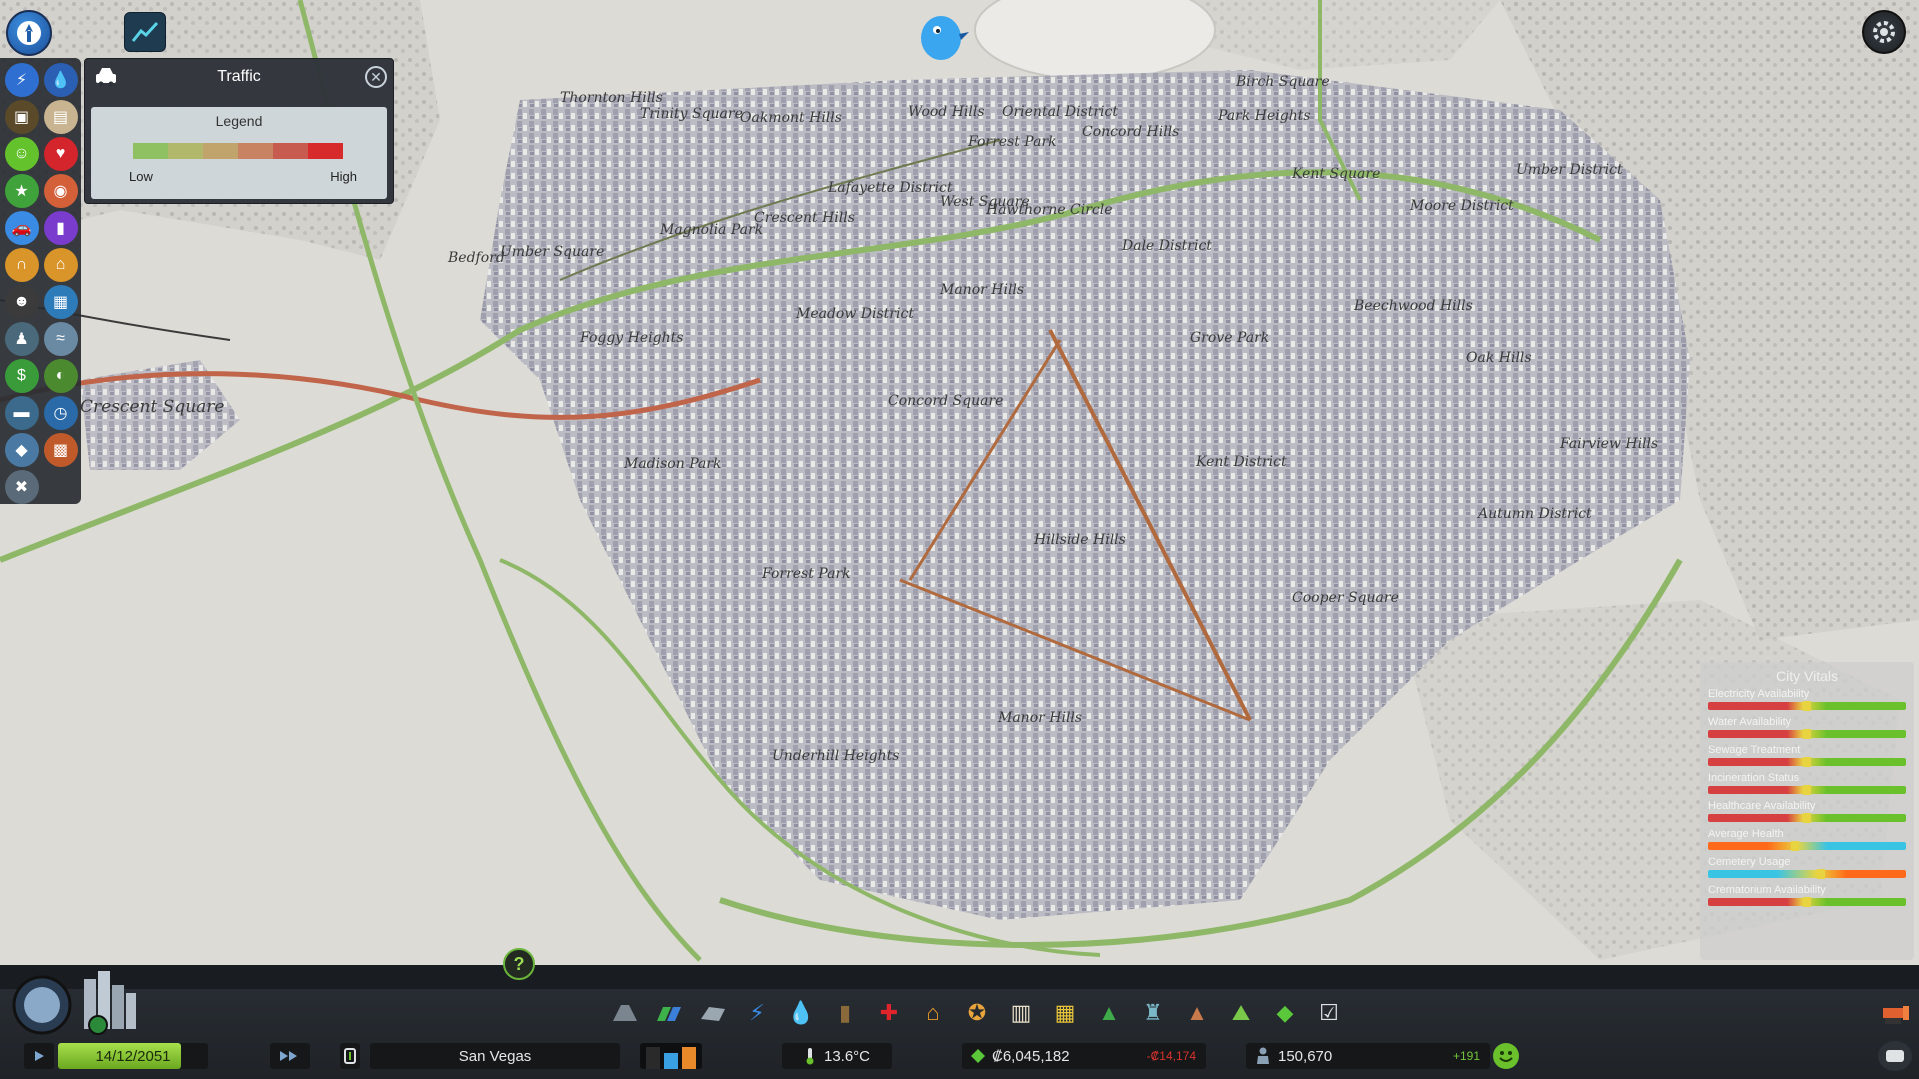 The height and width of the screenshot is (1079, 1919). I want to click on info-views-button, so click(145, 32).